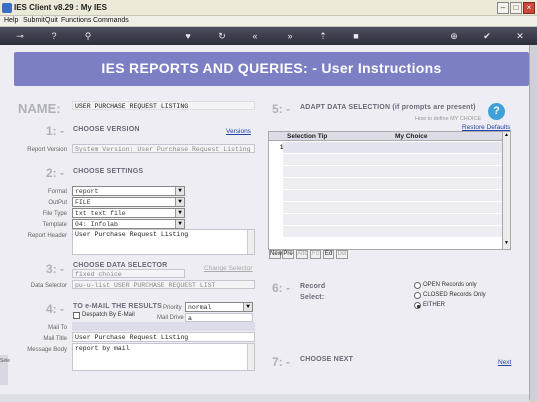  What do you see at coordinates (188, 36) in the screenshot?
I see `heart-icon: ♥` at bounding box center [188, 36].